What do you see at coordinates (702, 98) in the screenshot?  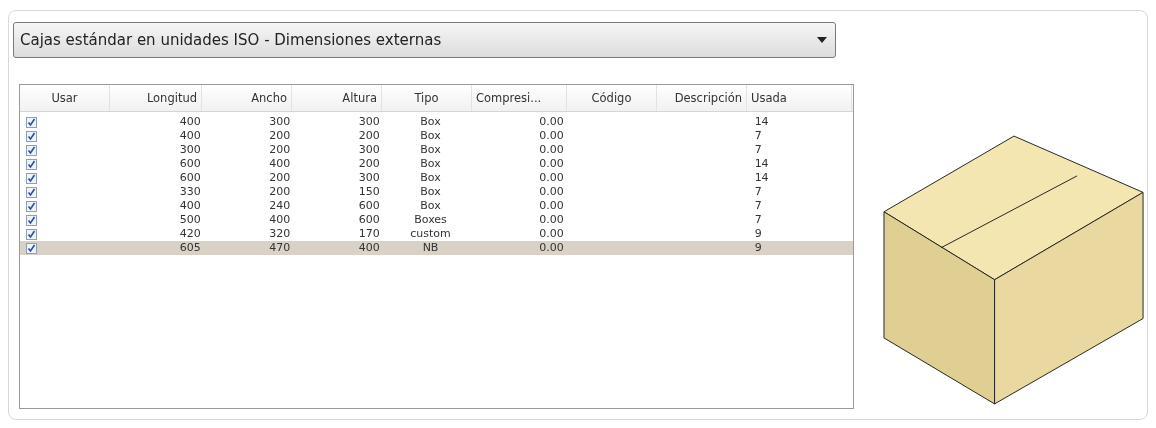 I see `column-header: Descripción` at bounding box center [702, 98].